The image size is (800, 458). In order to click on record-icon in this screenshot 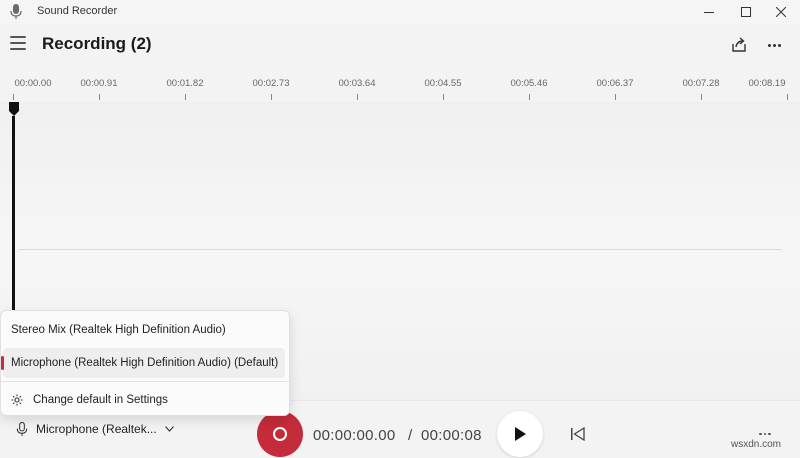, I will do `click(280, 434)`.